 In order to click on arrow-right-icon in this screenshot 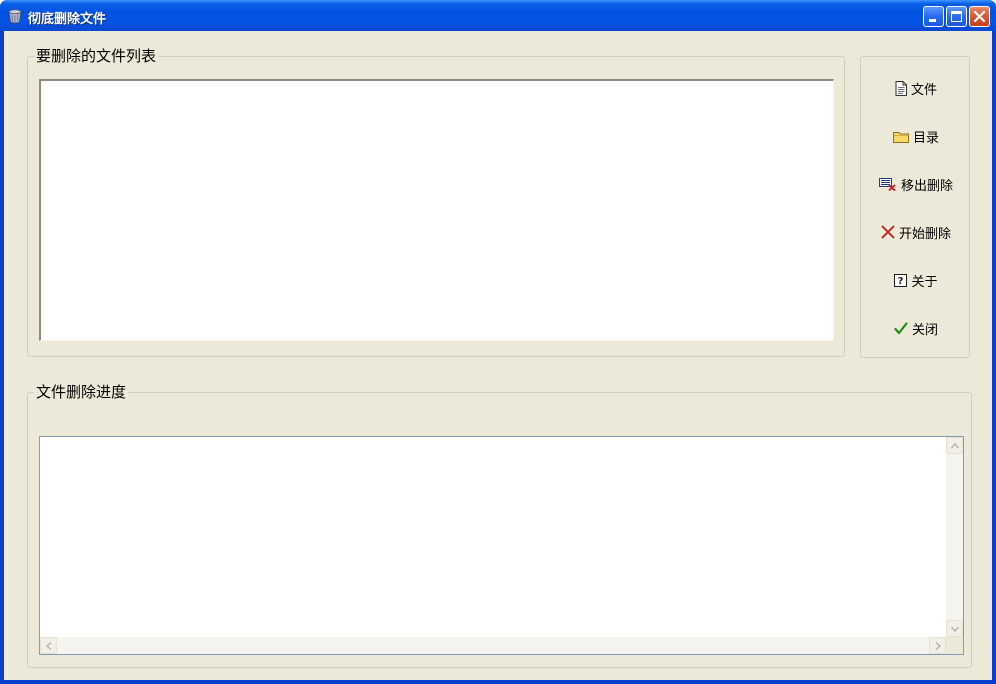, I will do `click(938, 646)`.